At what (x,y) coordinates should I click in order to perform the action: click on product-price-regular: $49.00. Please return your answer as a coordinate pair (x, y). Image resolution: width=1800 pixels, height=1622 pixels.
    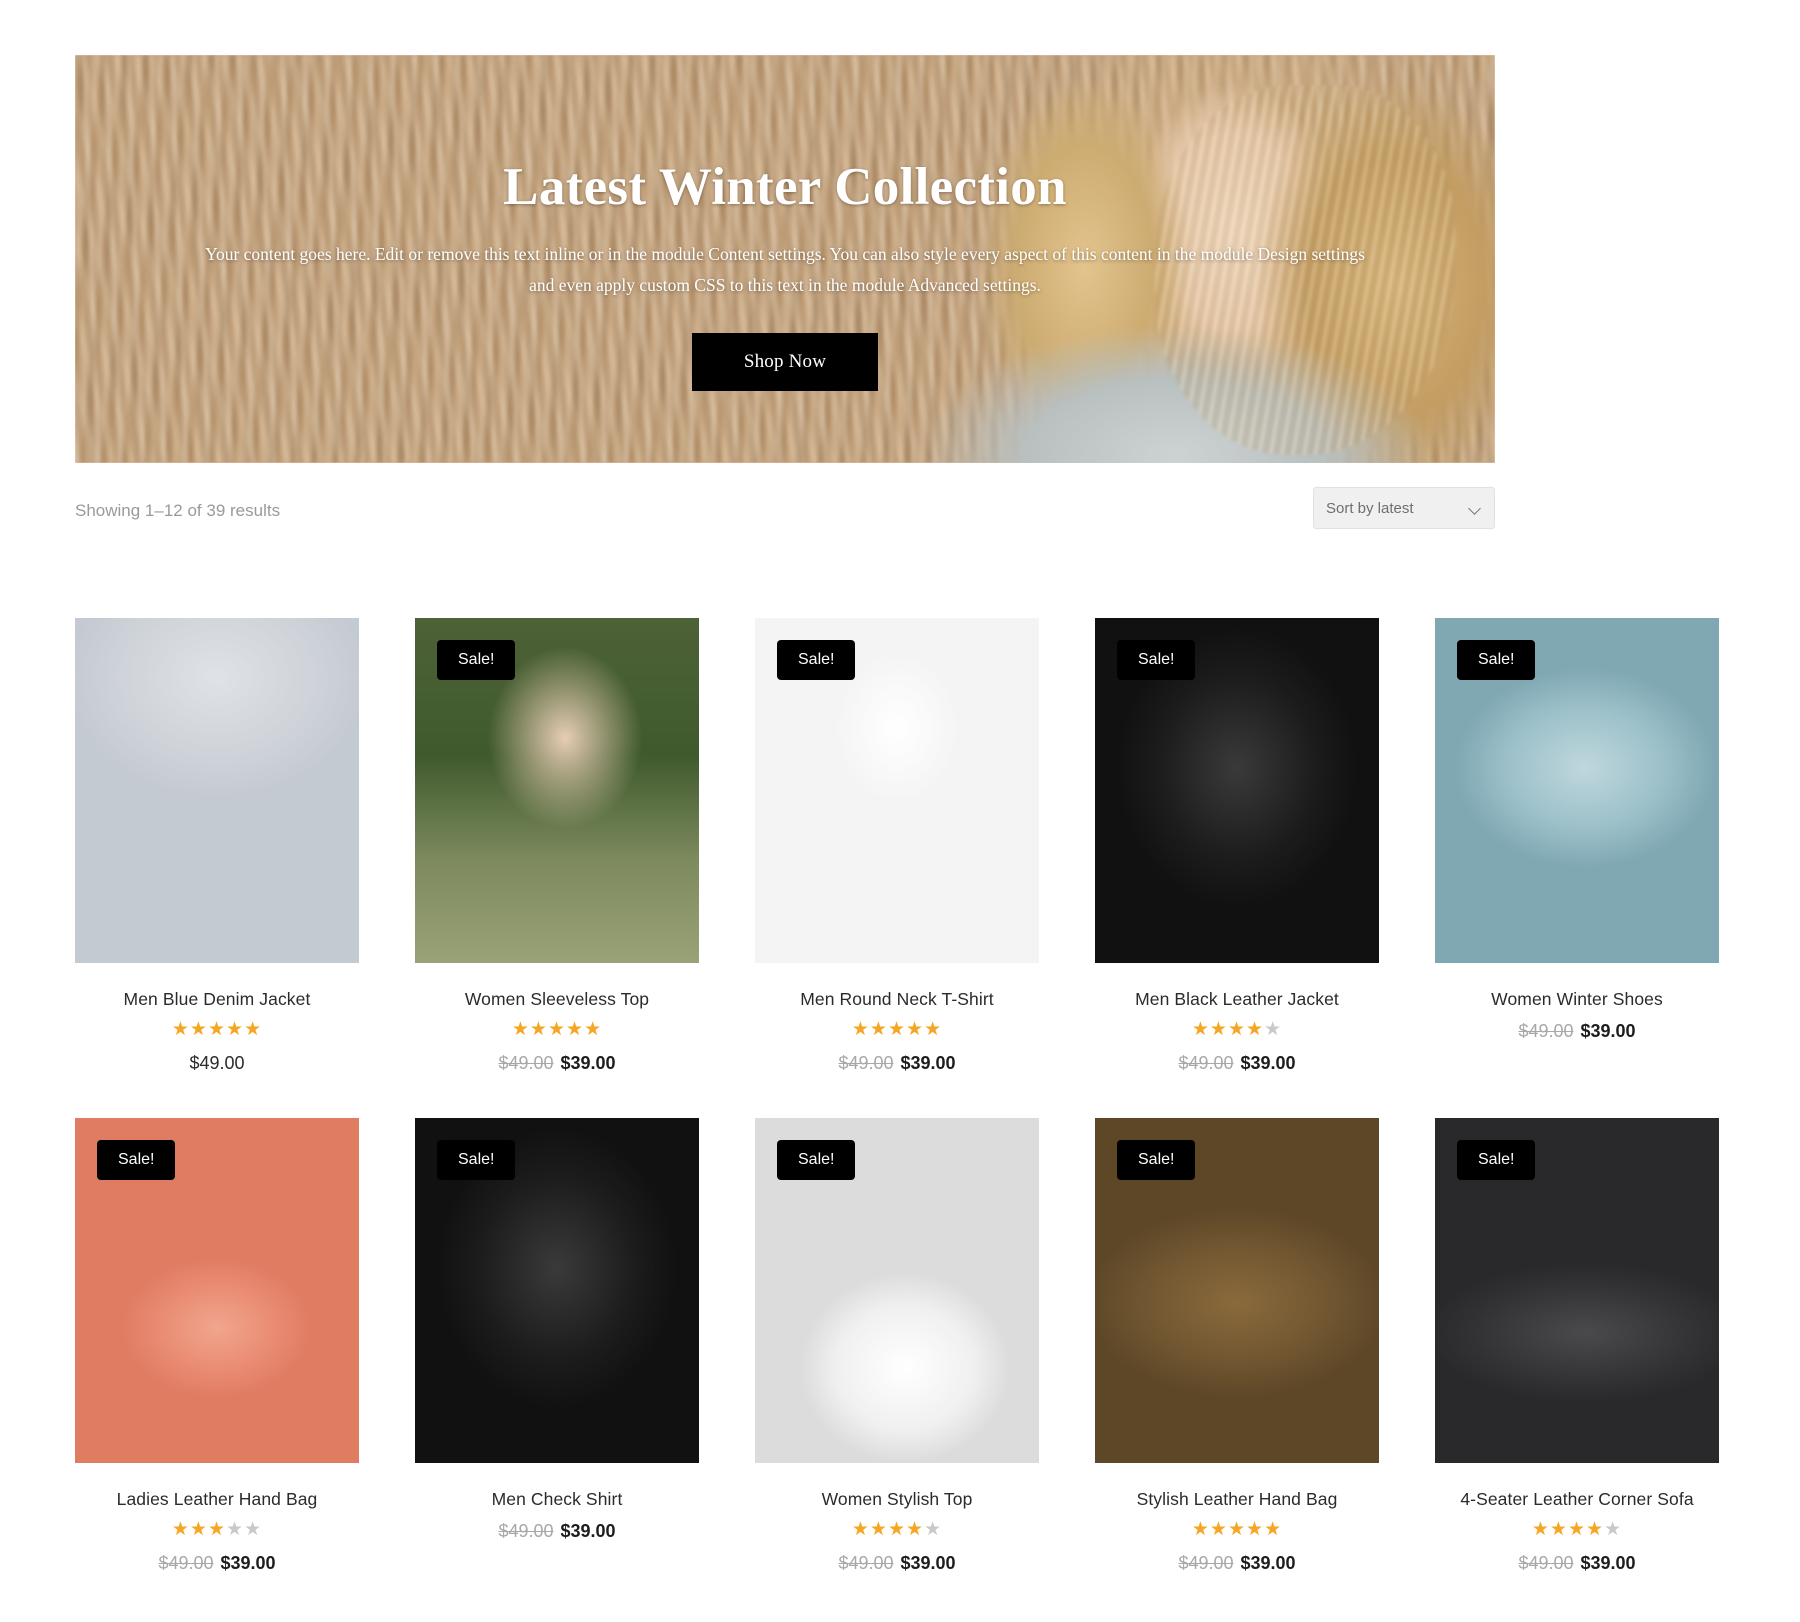
    Looking at the image, I should click on (217, 1063).